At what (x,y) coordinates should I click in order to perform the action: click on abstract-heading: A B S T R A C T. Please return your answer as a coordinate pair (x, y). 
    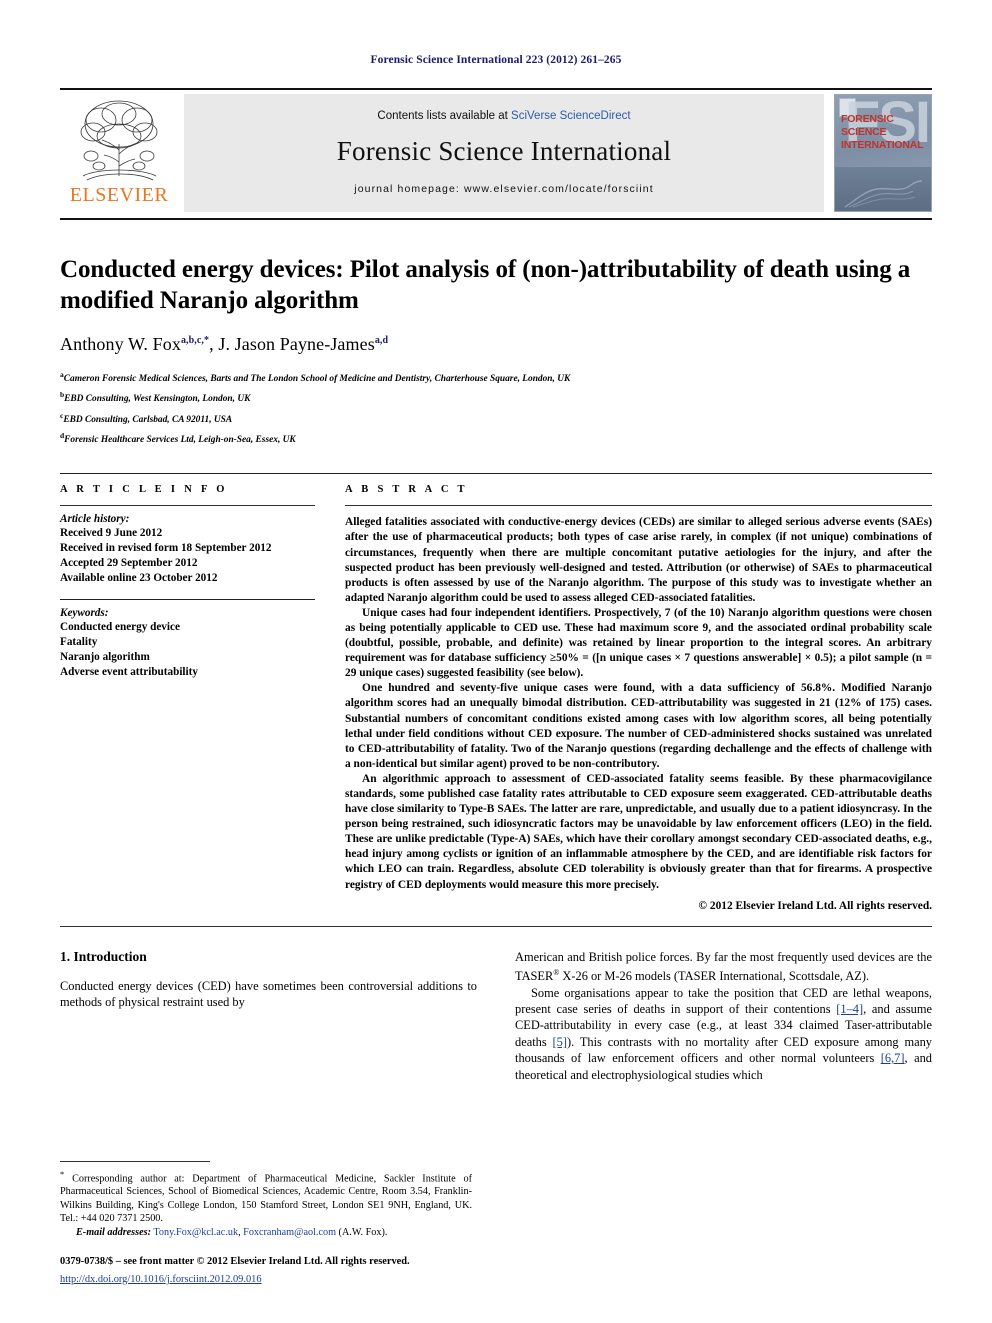
    Looking at the image, I should click on (406, 490).